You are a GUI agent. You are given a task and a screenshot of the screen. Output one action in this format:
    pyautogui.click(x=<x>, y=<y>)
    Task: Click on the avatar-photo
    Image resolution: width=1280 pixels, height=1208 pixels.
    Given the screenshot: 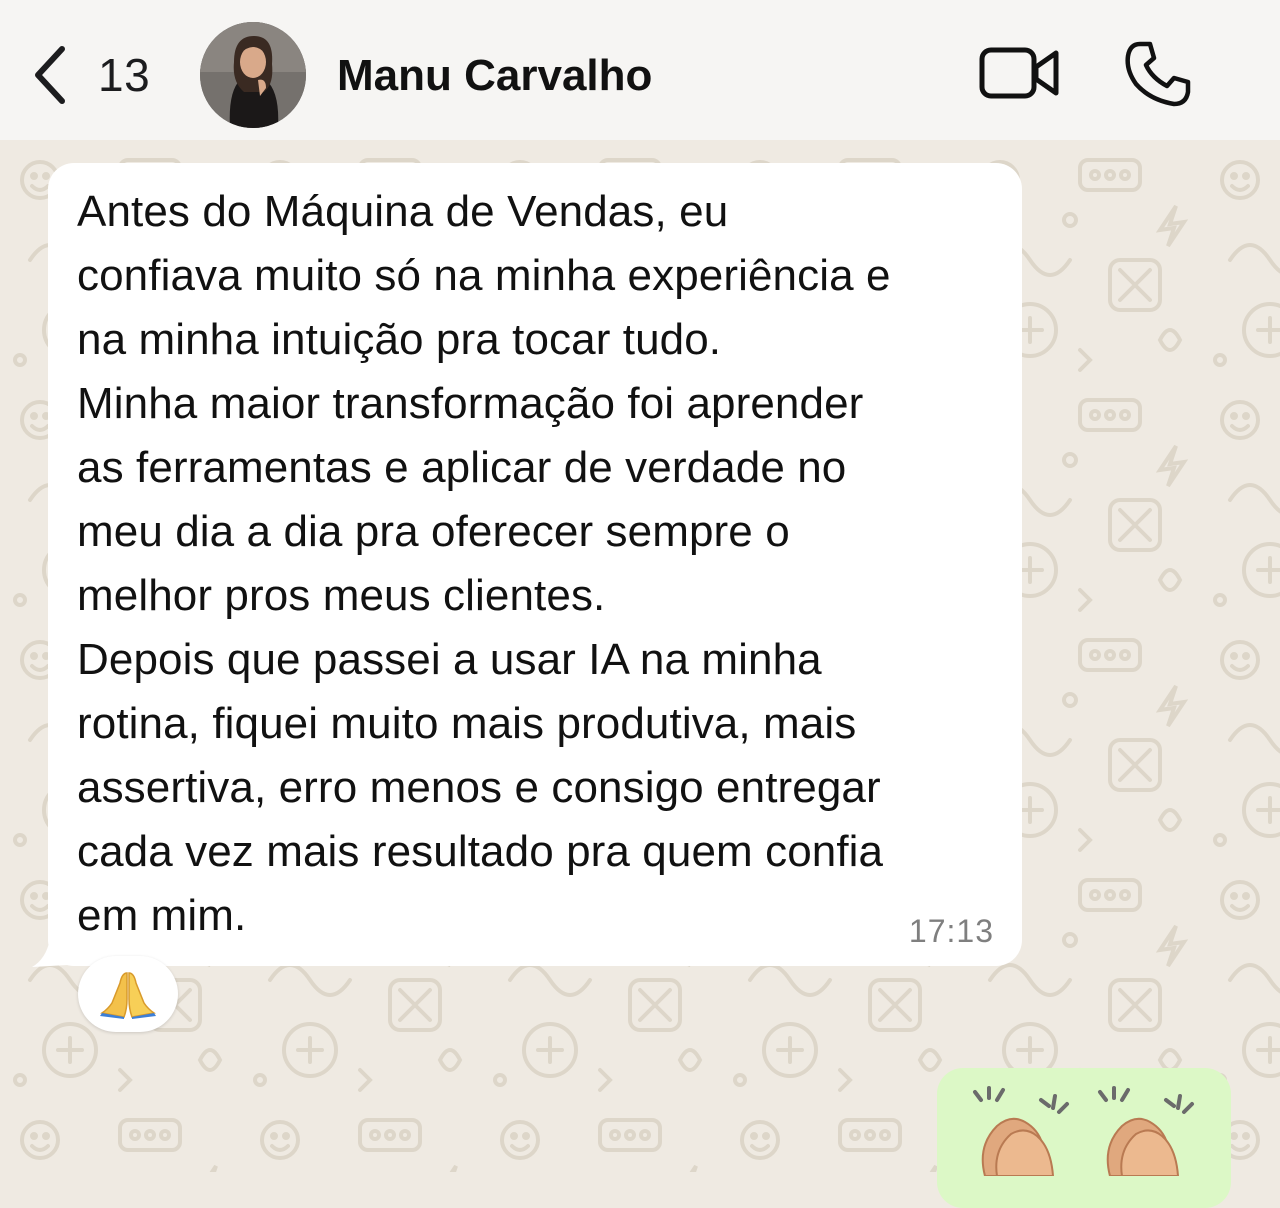 What is the action you would take?
    pyautogui.click(x=253, y=75)
    